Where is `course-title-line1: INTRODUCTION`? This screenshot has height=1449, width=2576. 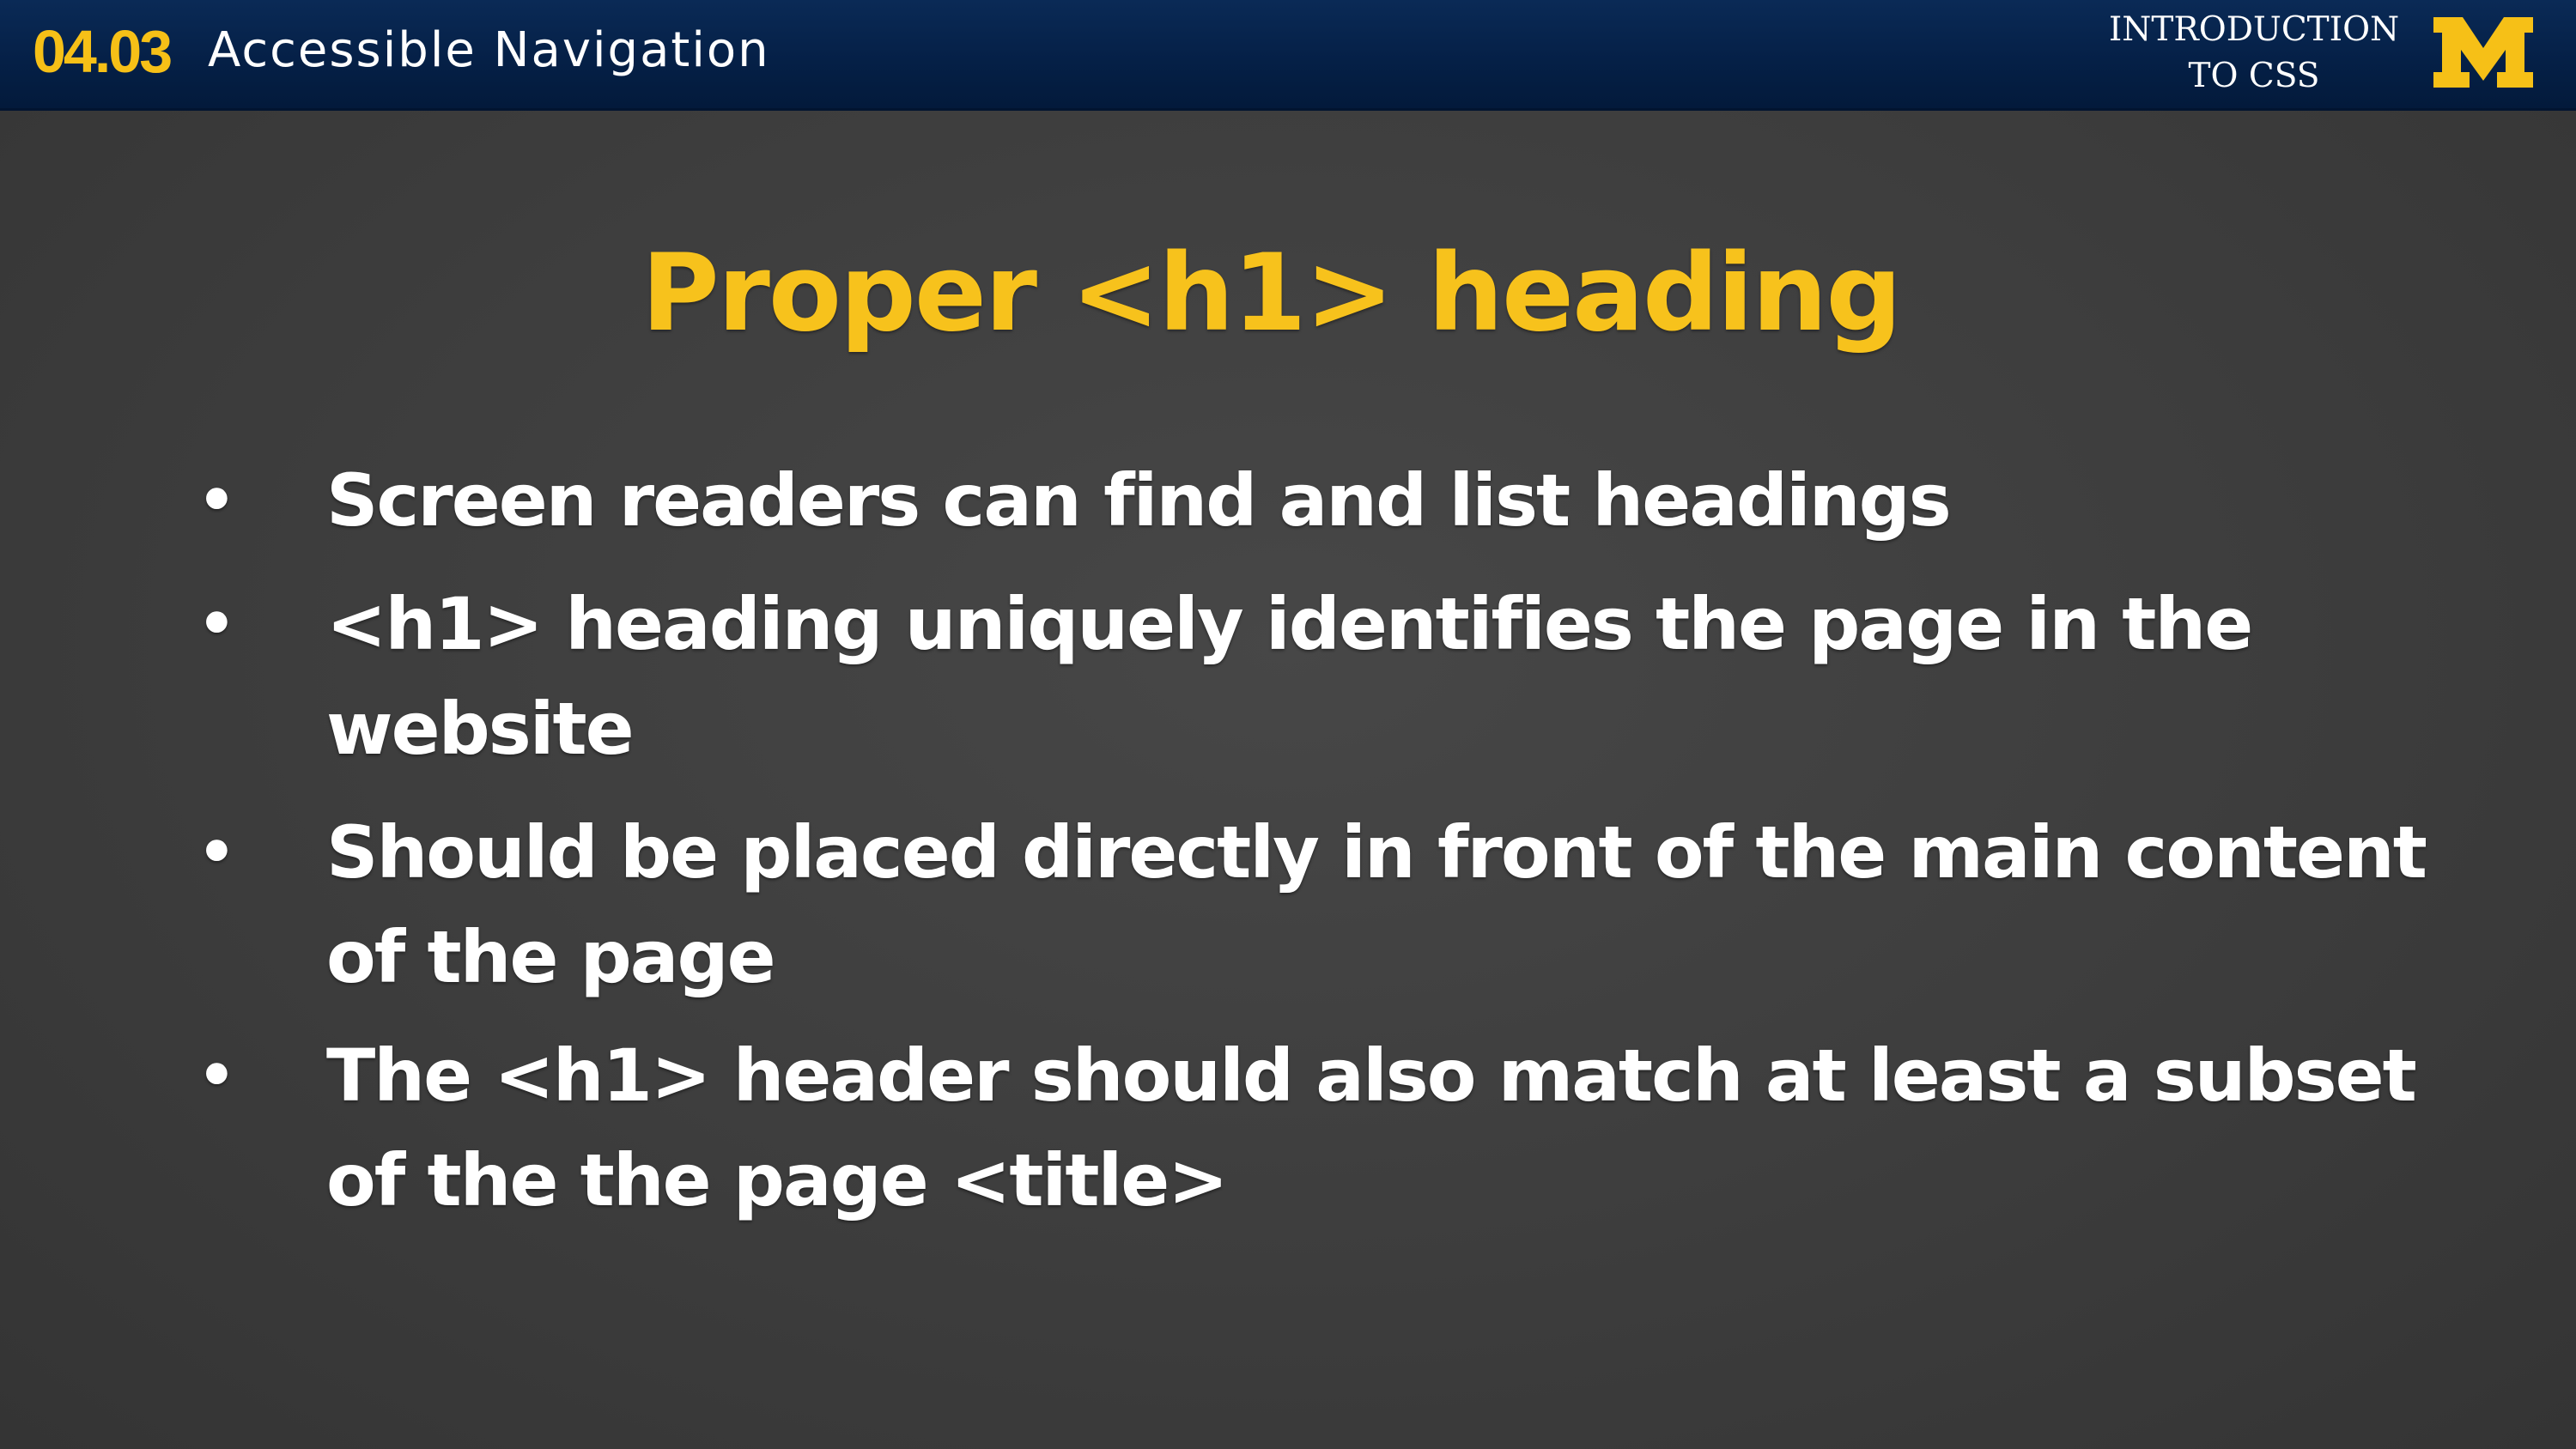
course-title-line1: INTRODUCTION is located at coordinates (2254, 29).